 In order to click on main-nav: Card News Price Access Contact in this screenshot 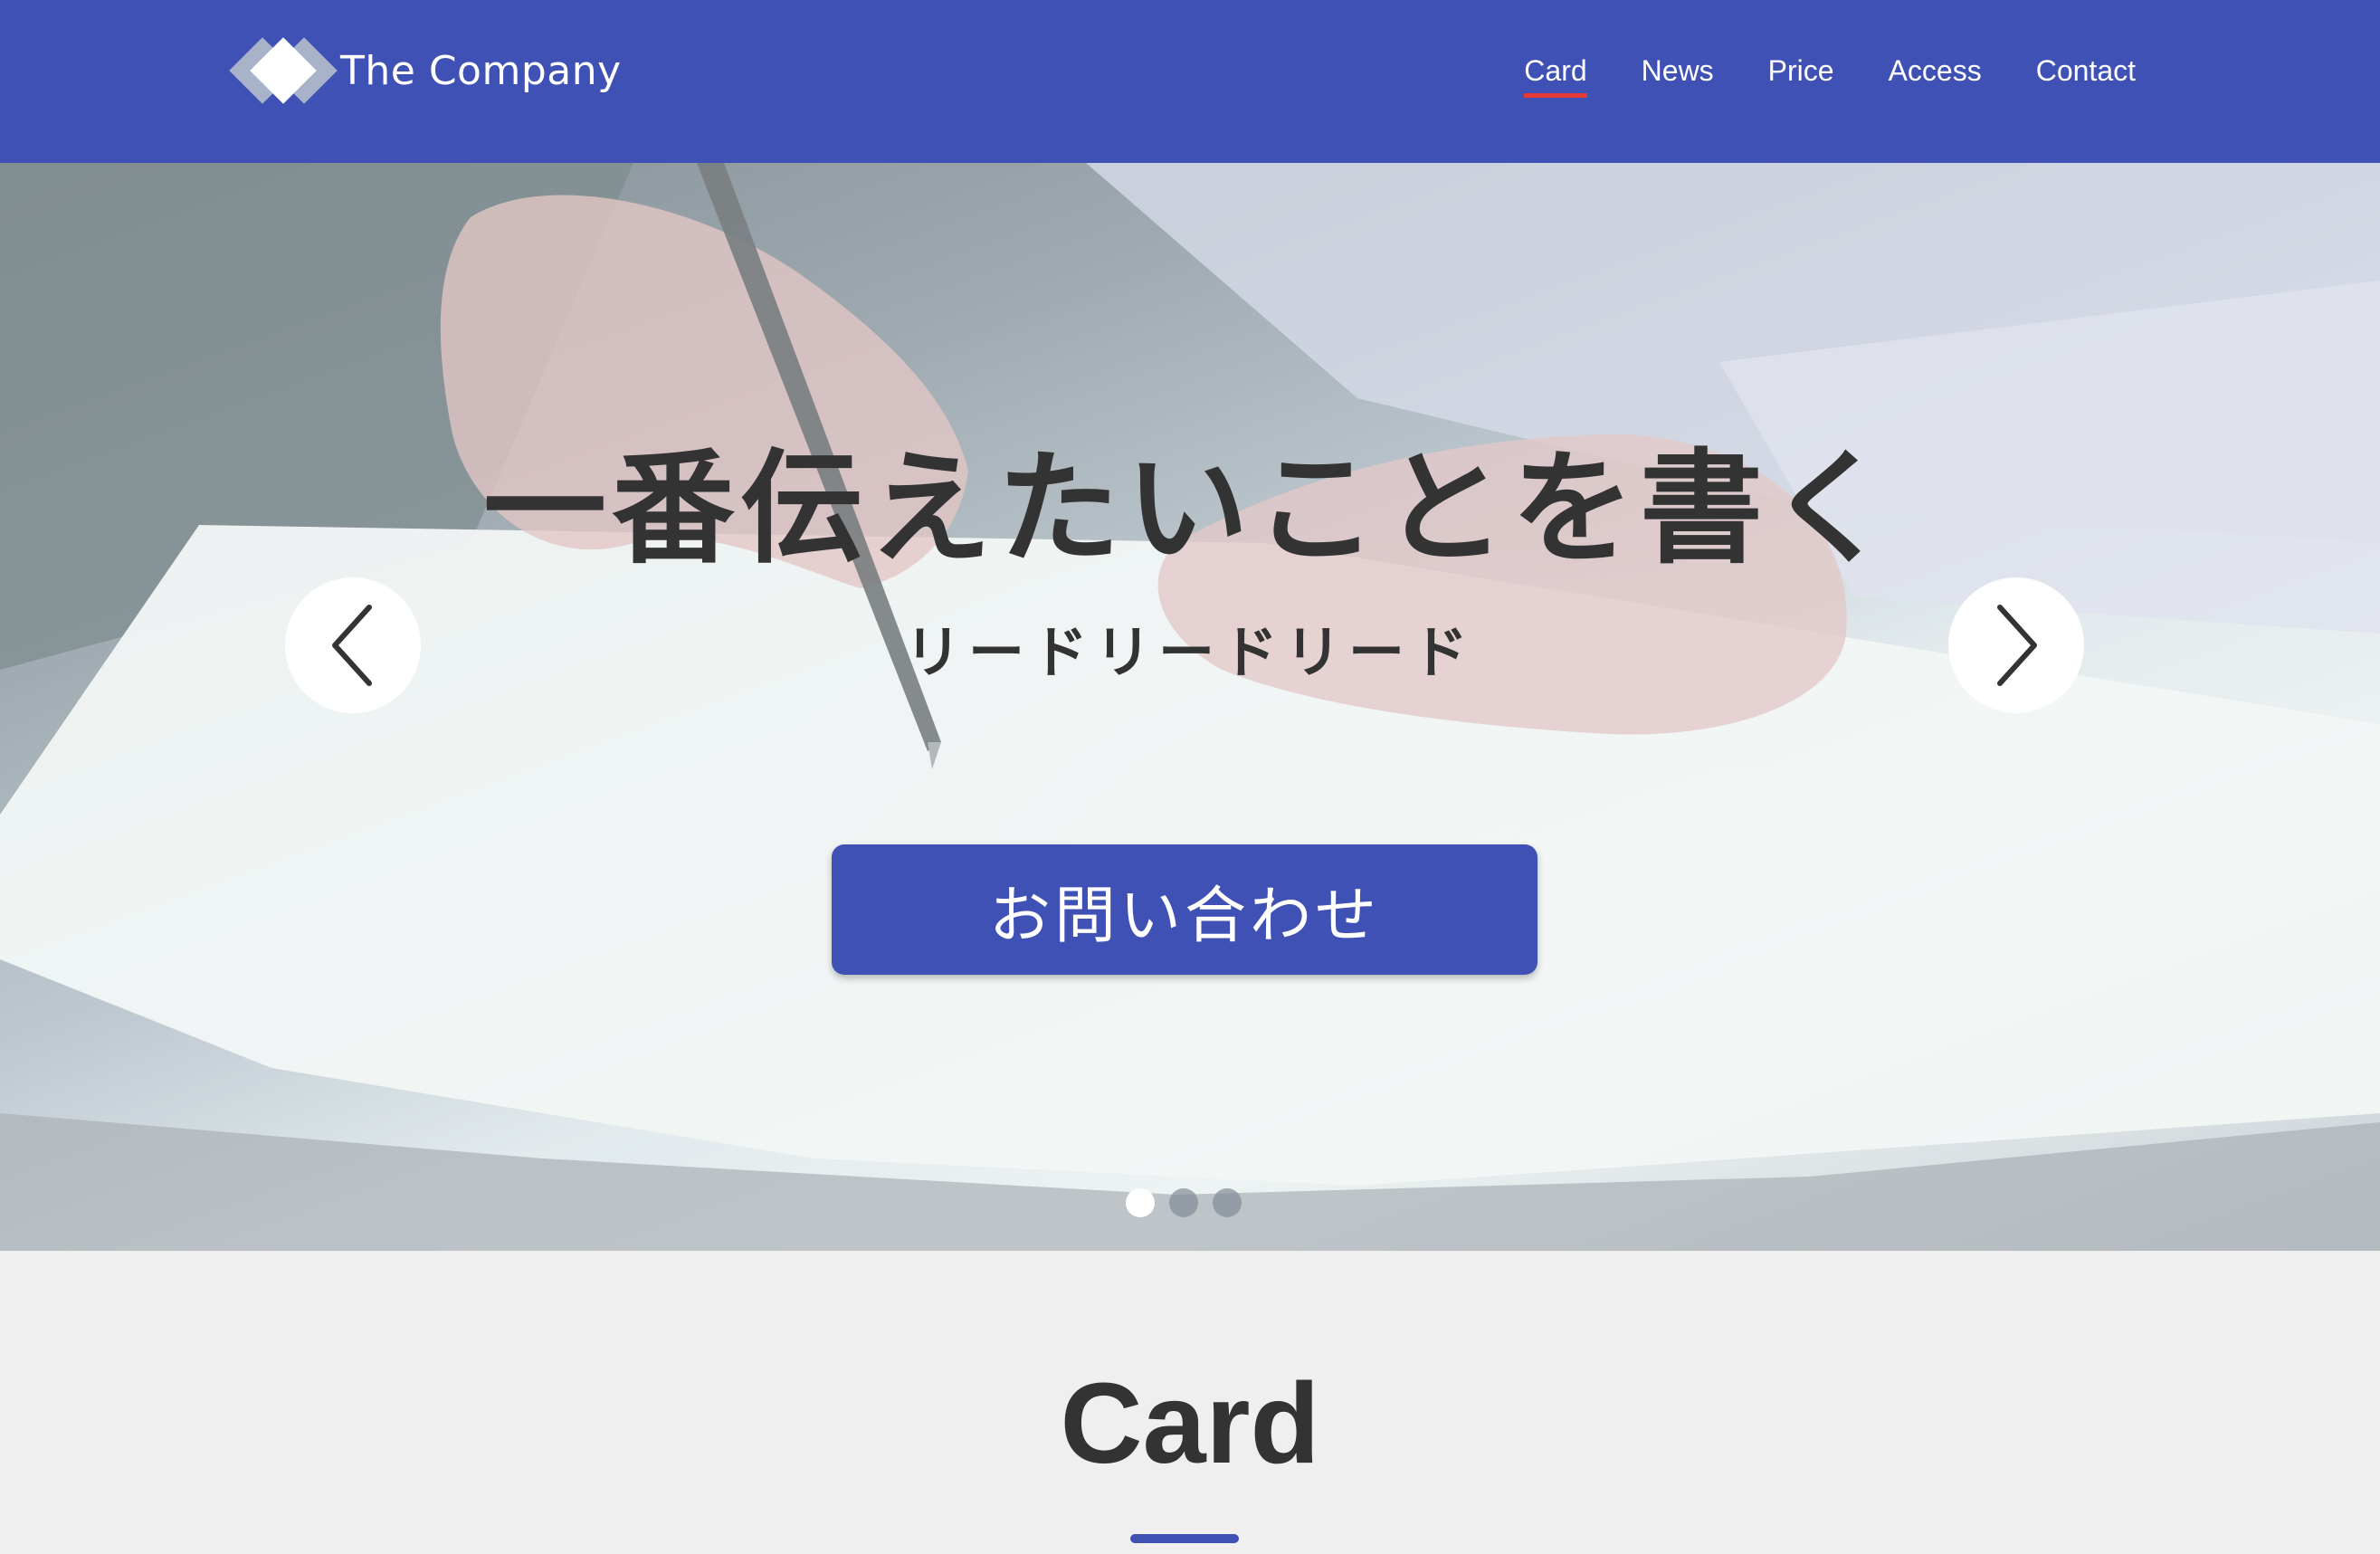, I will do `click(1830, 75)`.